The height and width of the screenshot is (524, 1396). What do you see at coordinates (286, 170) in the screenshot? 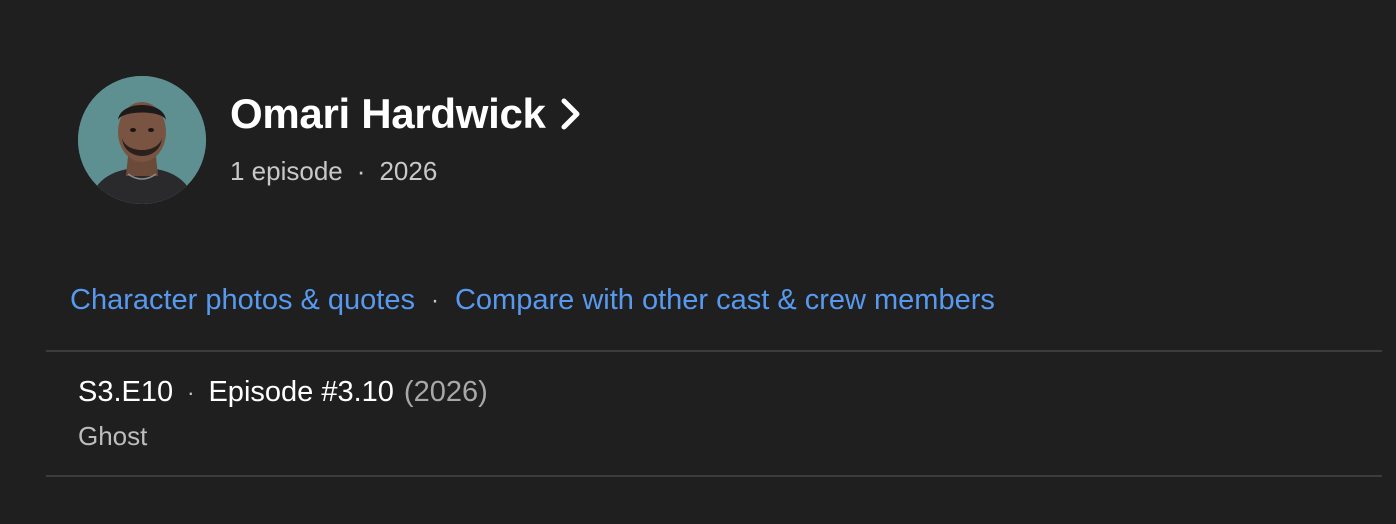
I see `episode-count: 1 episode` at bounding box center [286, 170].